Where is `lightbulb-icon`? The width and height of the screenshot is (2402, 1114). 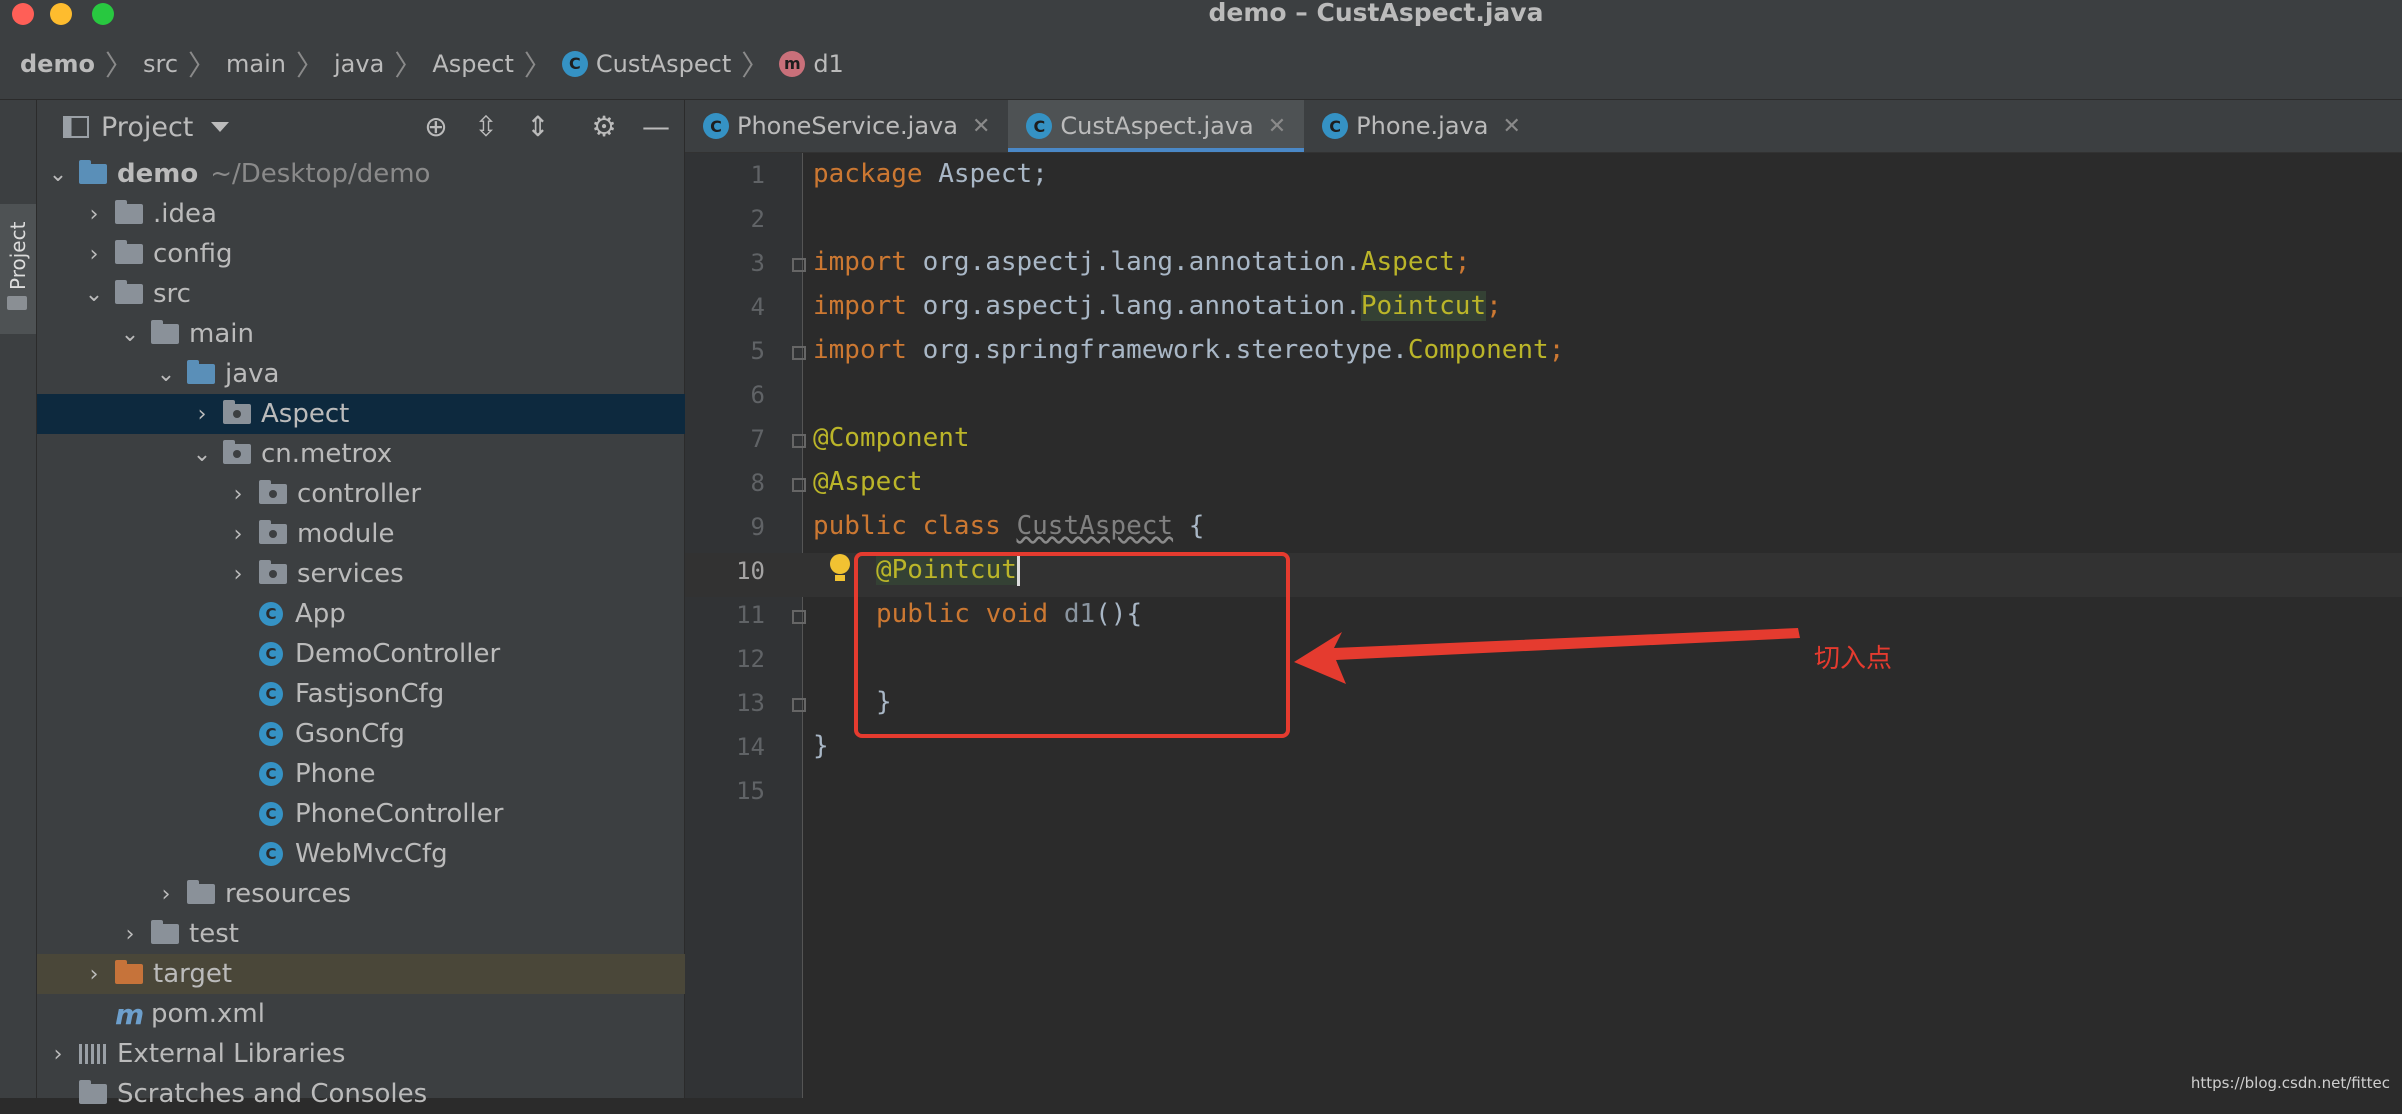 lightbulb-icon is located at coordinates (841, 568).